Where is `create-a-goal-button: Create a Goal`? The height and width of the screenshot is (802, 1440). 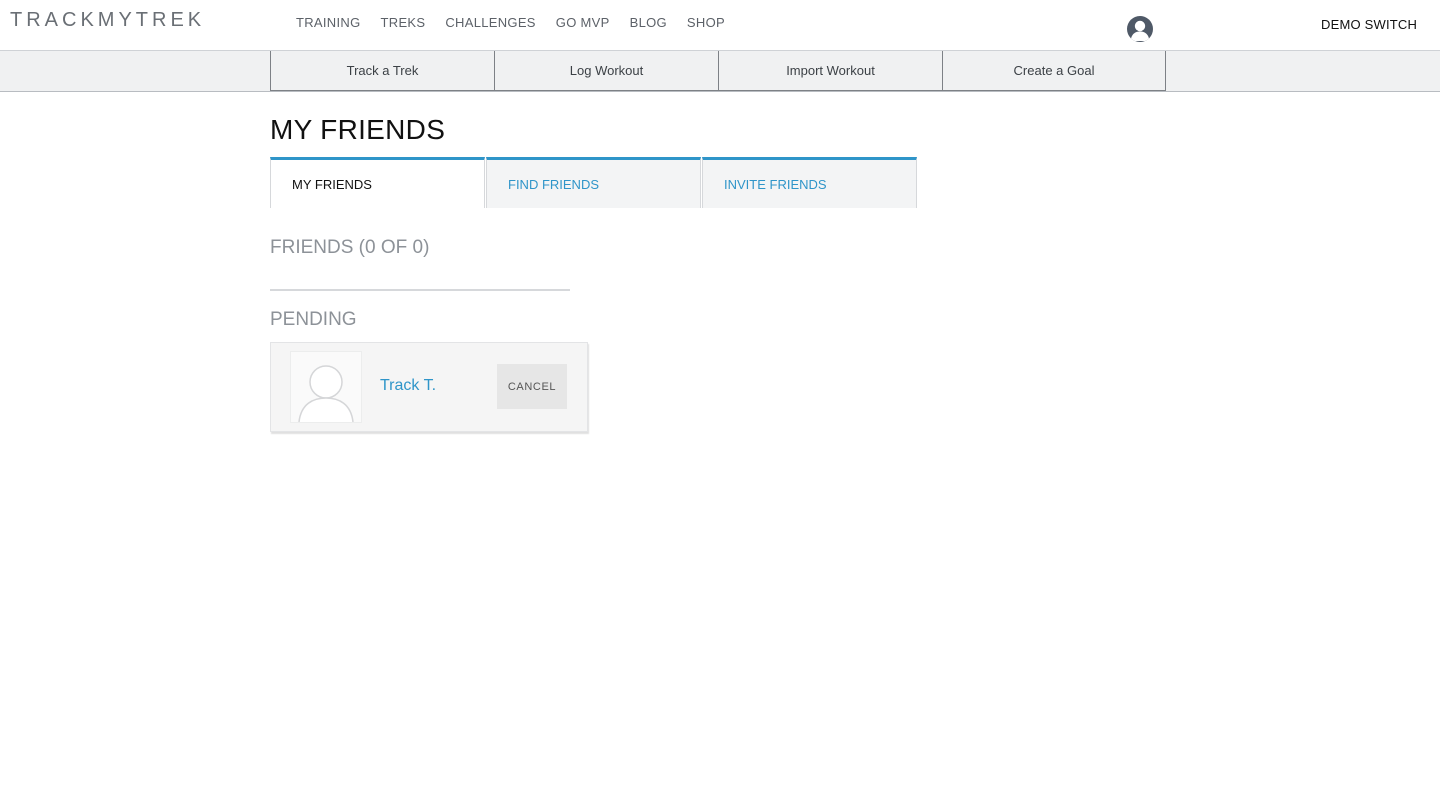 create-a-goal-button: Create a Goal is located at coordinates (1054, 71).